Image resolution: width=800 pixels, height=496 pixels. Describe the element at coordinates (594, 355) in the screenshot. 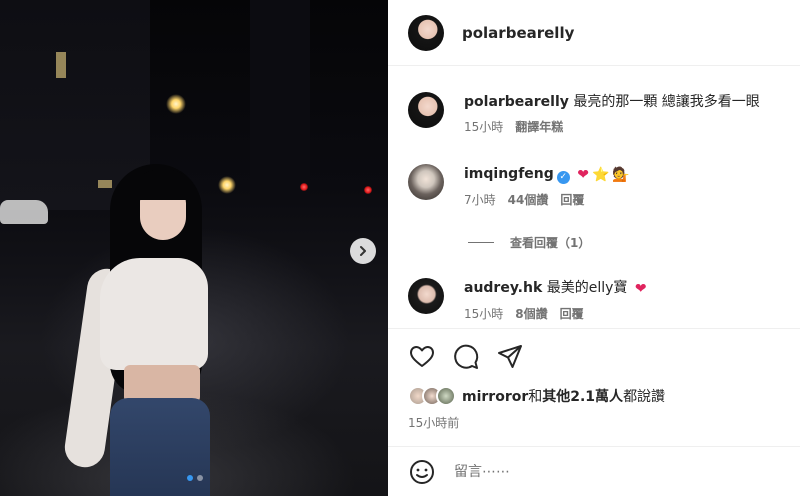

I see `action-bar` at that location.